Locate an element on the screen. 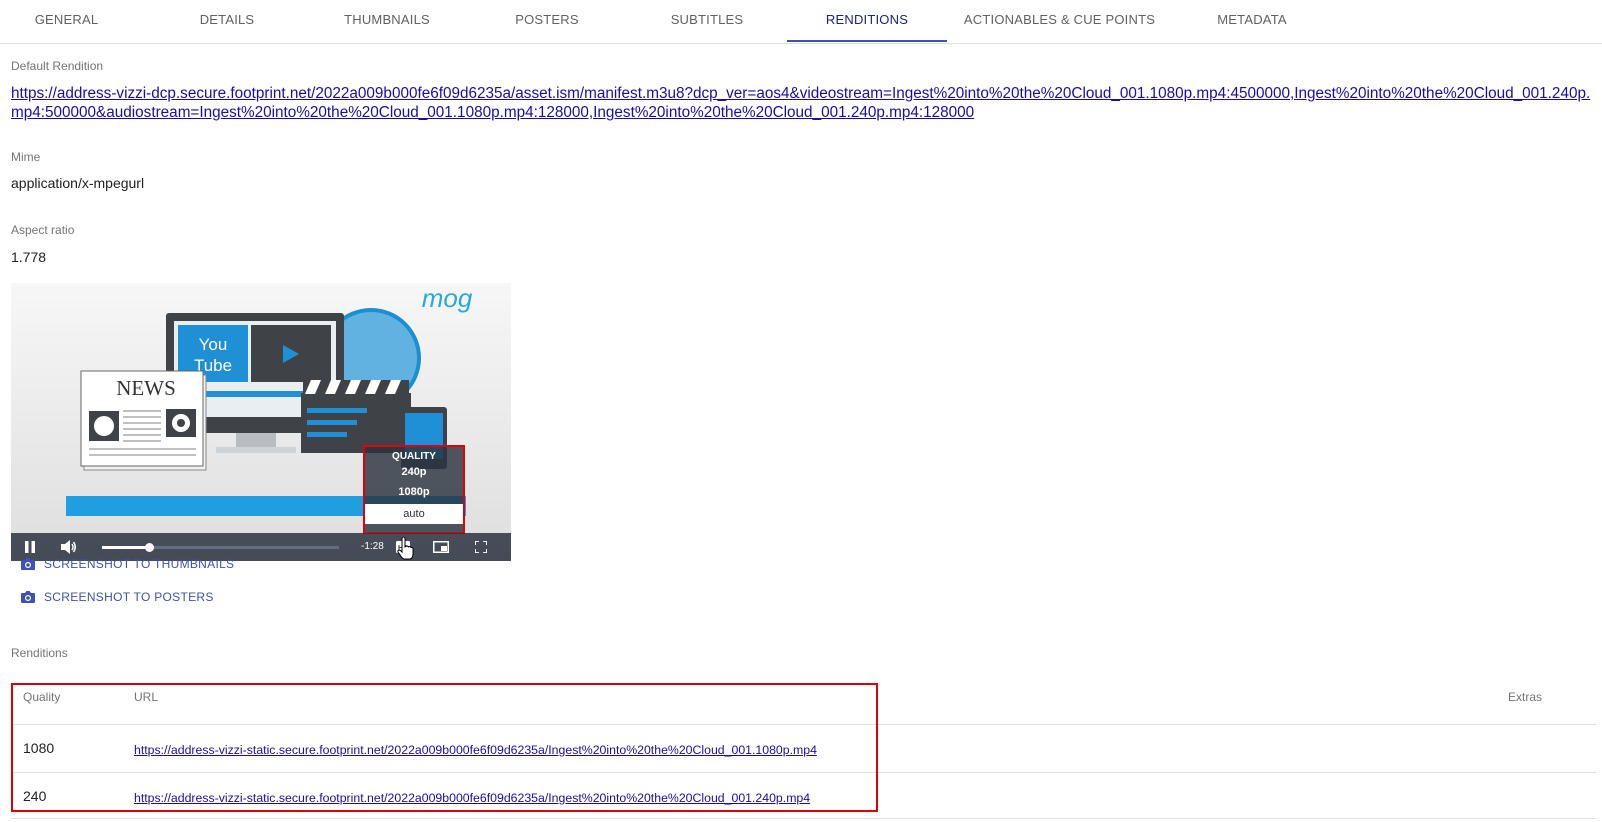 The height and width of the screenshot is (822, 1602). progress-fill is located at coordinates (126, 547).